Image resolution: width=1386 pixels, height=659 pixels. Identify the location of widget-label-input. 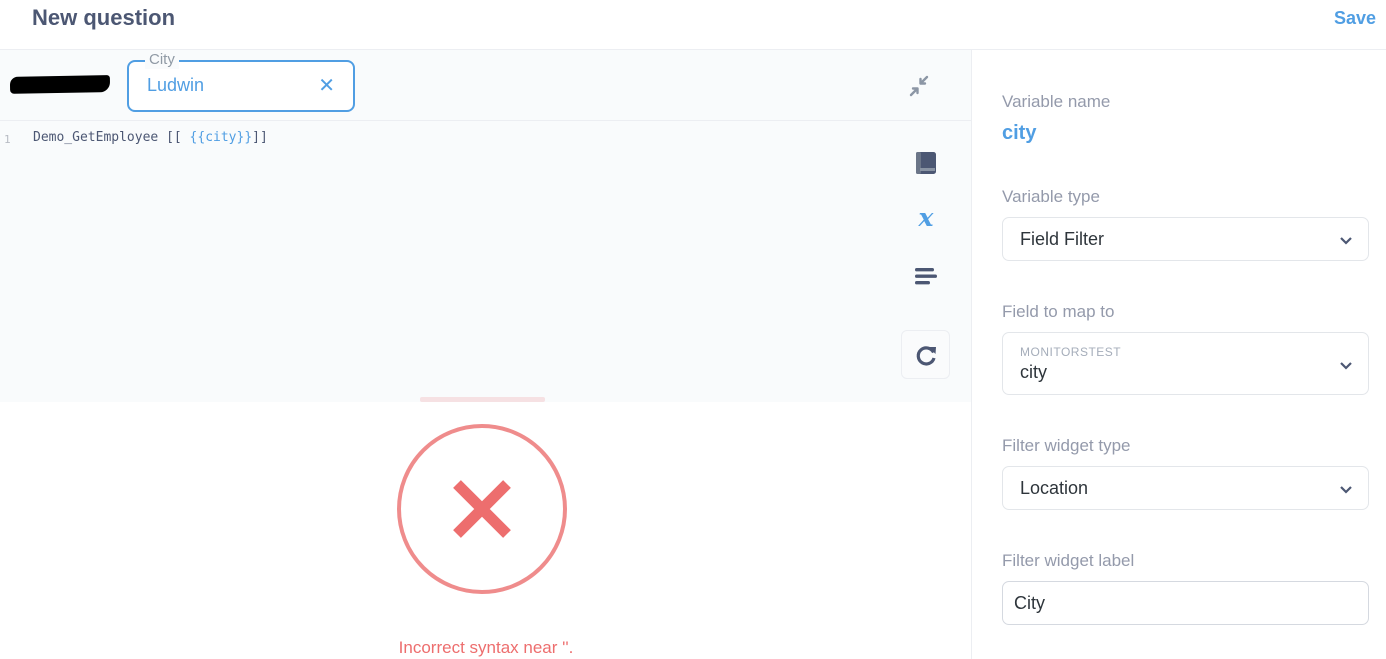
(1185, 603).